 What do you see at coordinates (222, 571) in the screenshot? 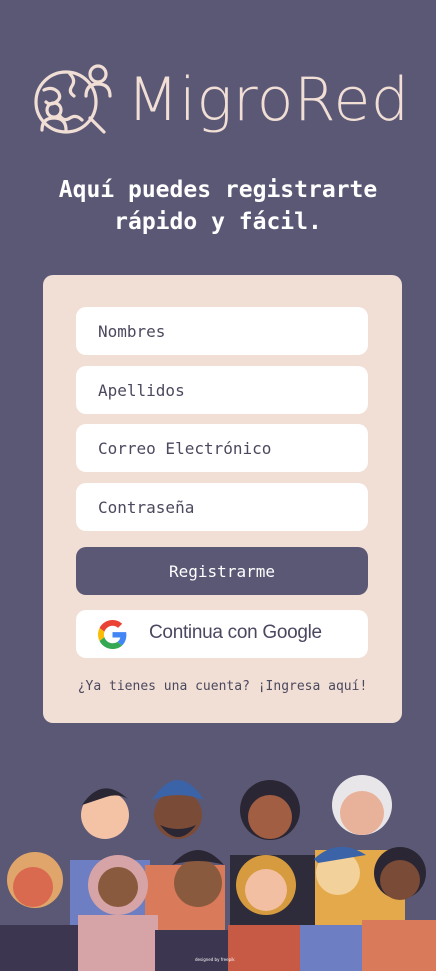
I see `register-button: Registrarme` at bounding box center [222, 571].